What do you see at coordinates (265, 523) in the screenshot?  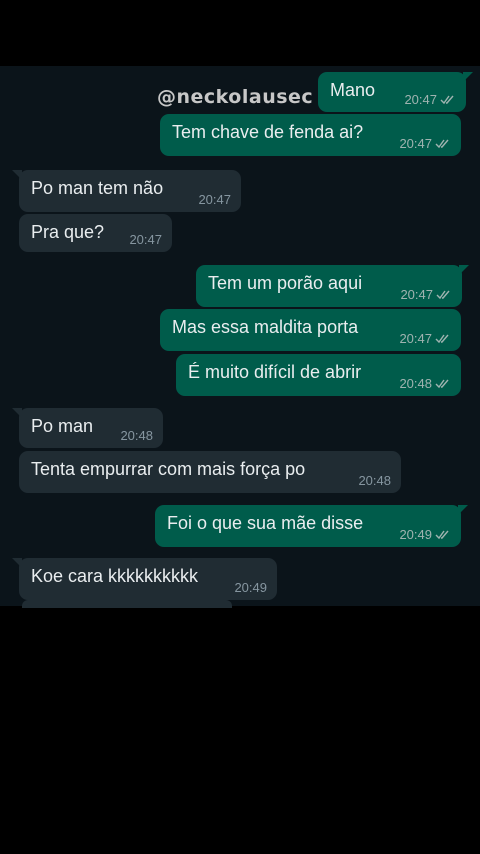 I see `message-text: Foi o que sua mãe disse` at bounding box center [265, 523].